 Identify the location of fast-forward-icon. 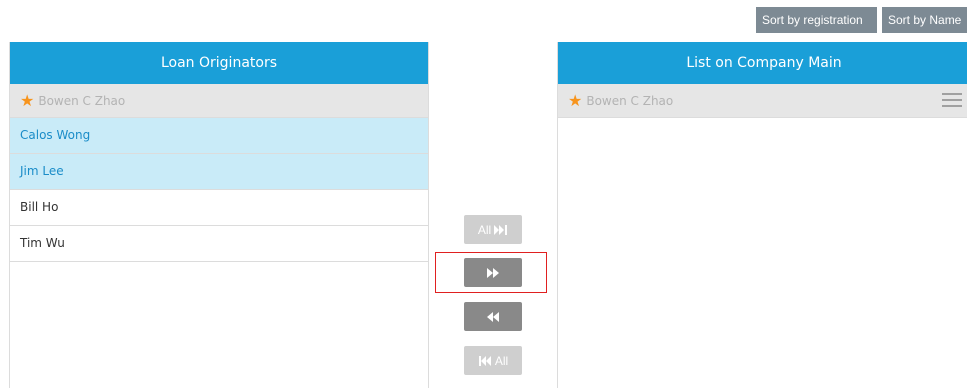
(493, 272).